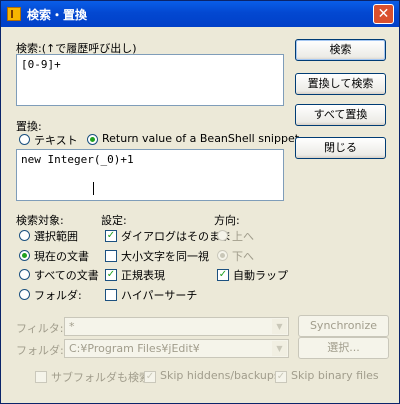 This screenshot has height=404, width=400. What do you see at coordinates (40, 328) in the screenshot?
I see `filter-label: フィルタ:` at bounding box center [40, 328].